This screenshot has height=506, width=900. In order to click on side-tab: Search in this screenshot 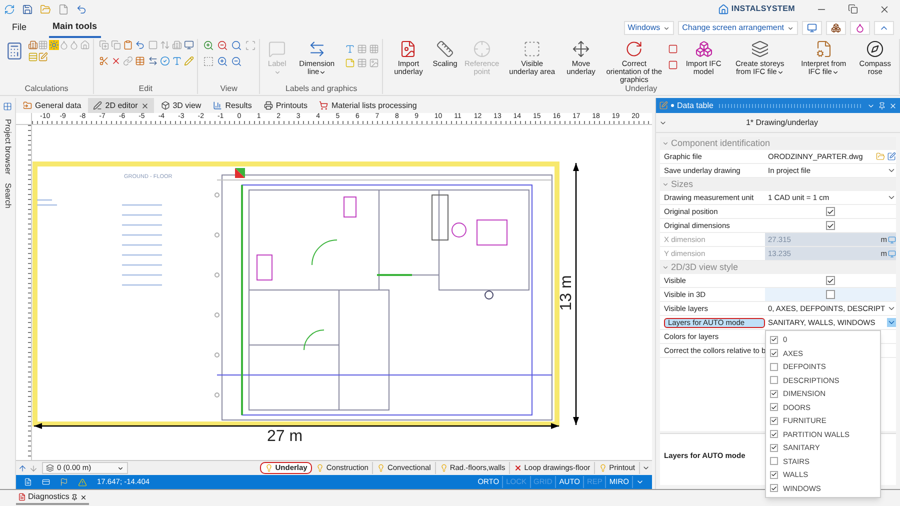, I will do `click(8, 195)`.